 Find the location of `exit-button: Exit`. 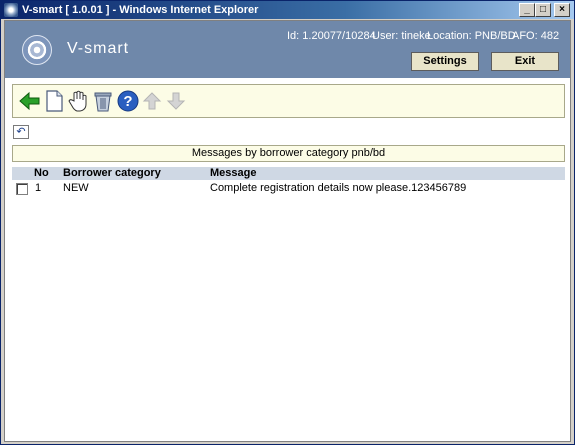

exit-button: Exit is located at coordinates (525, 61).